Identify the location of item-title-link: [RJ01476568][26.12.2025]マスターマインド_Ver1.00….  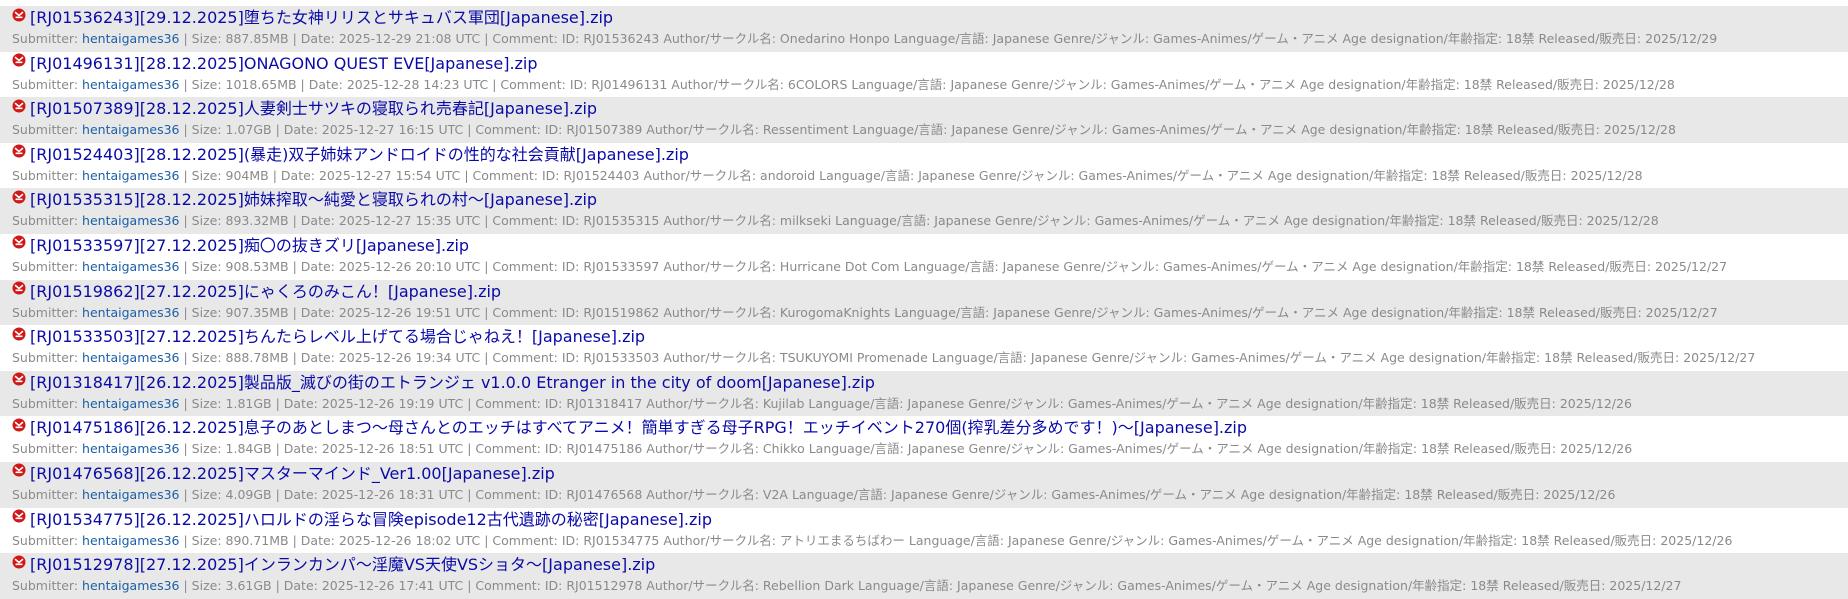
(292, 473).